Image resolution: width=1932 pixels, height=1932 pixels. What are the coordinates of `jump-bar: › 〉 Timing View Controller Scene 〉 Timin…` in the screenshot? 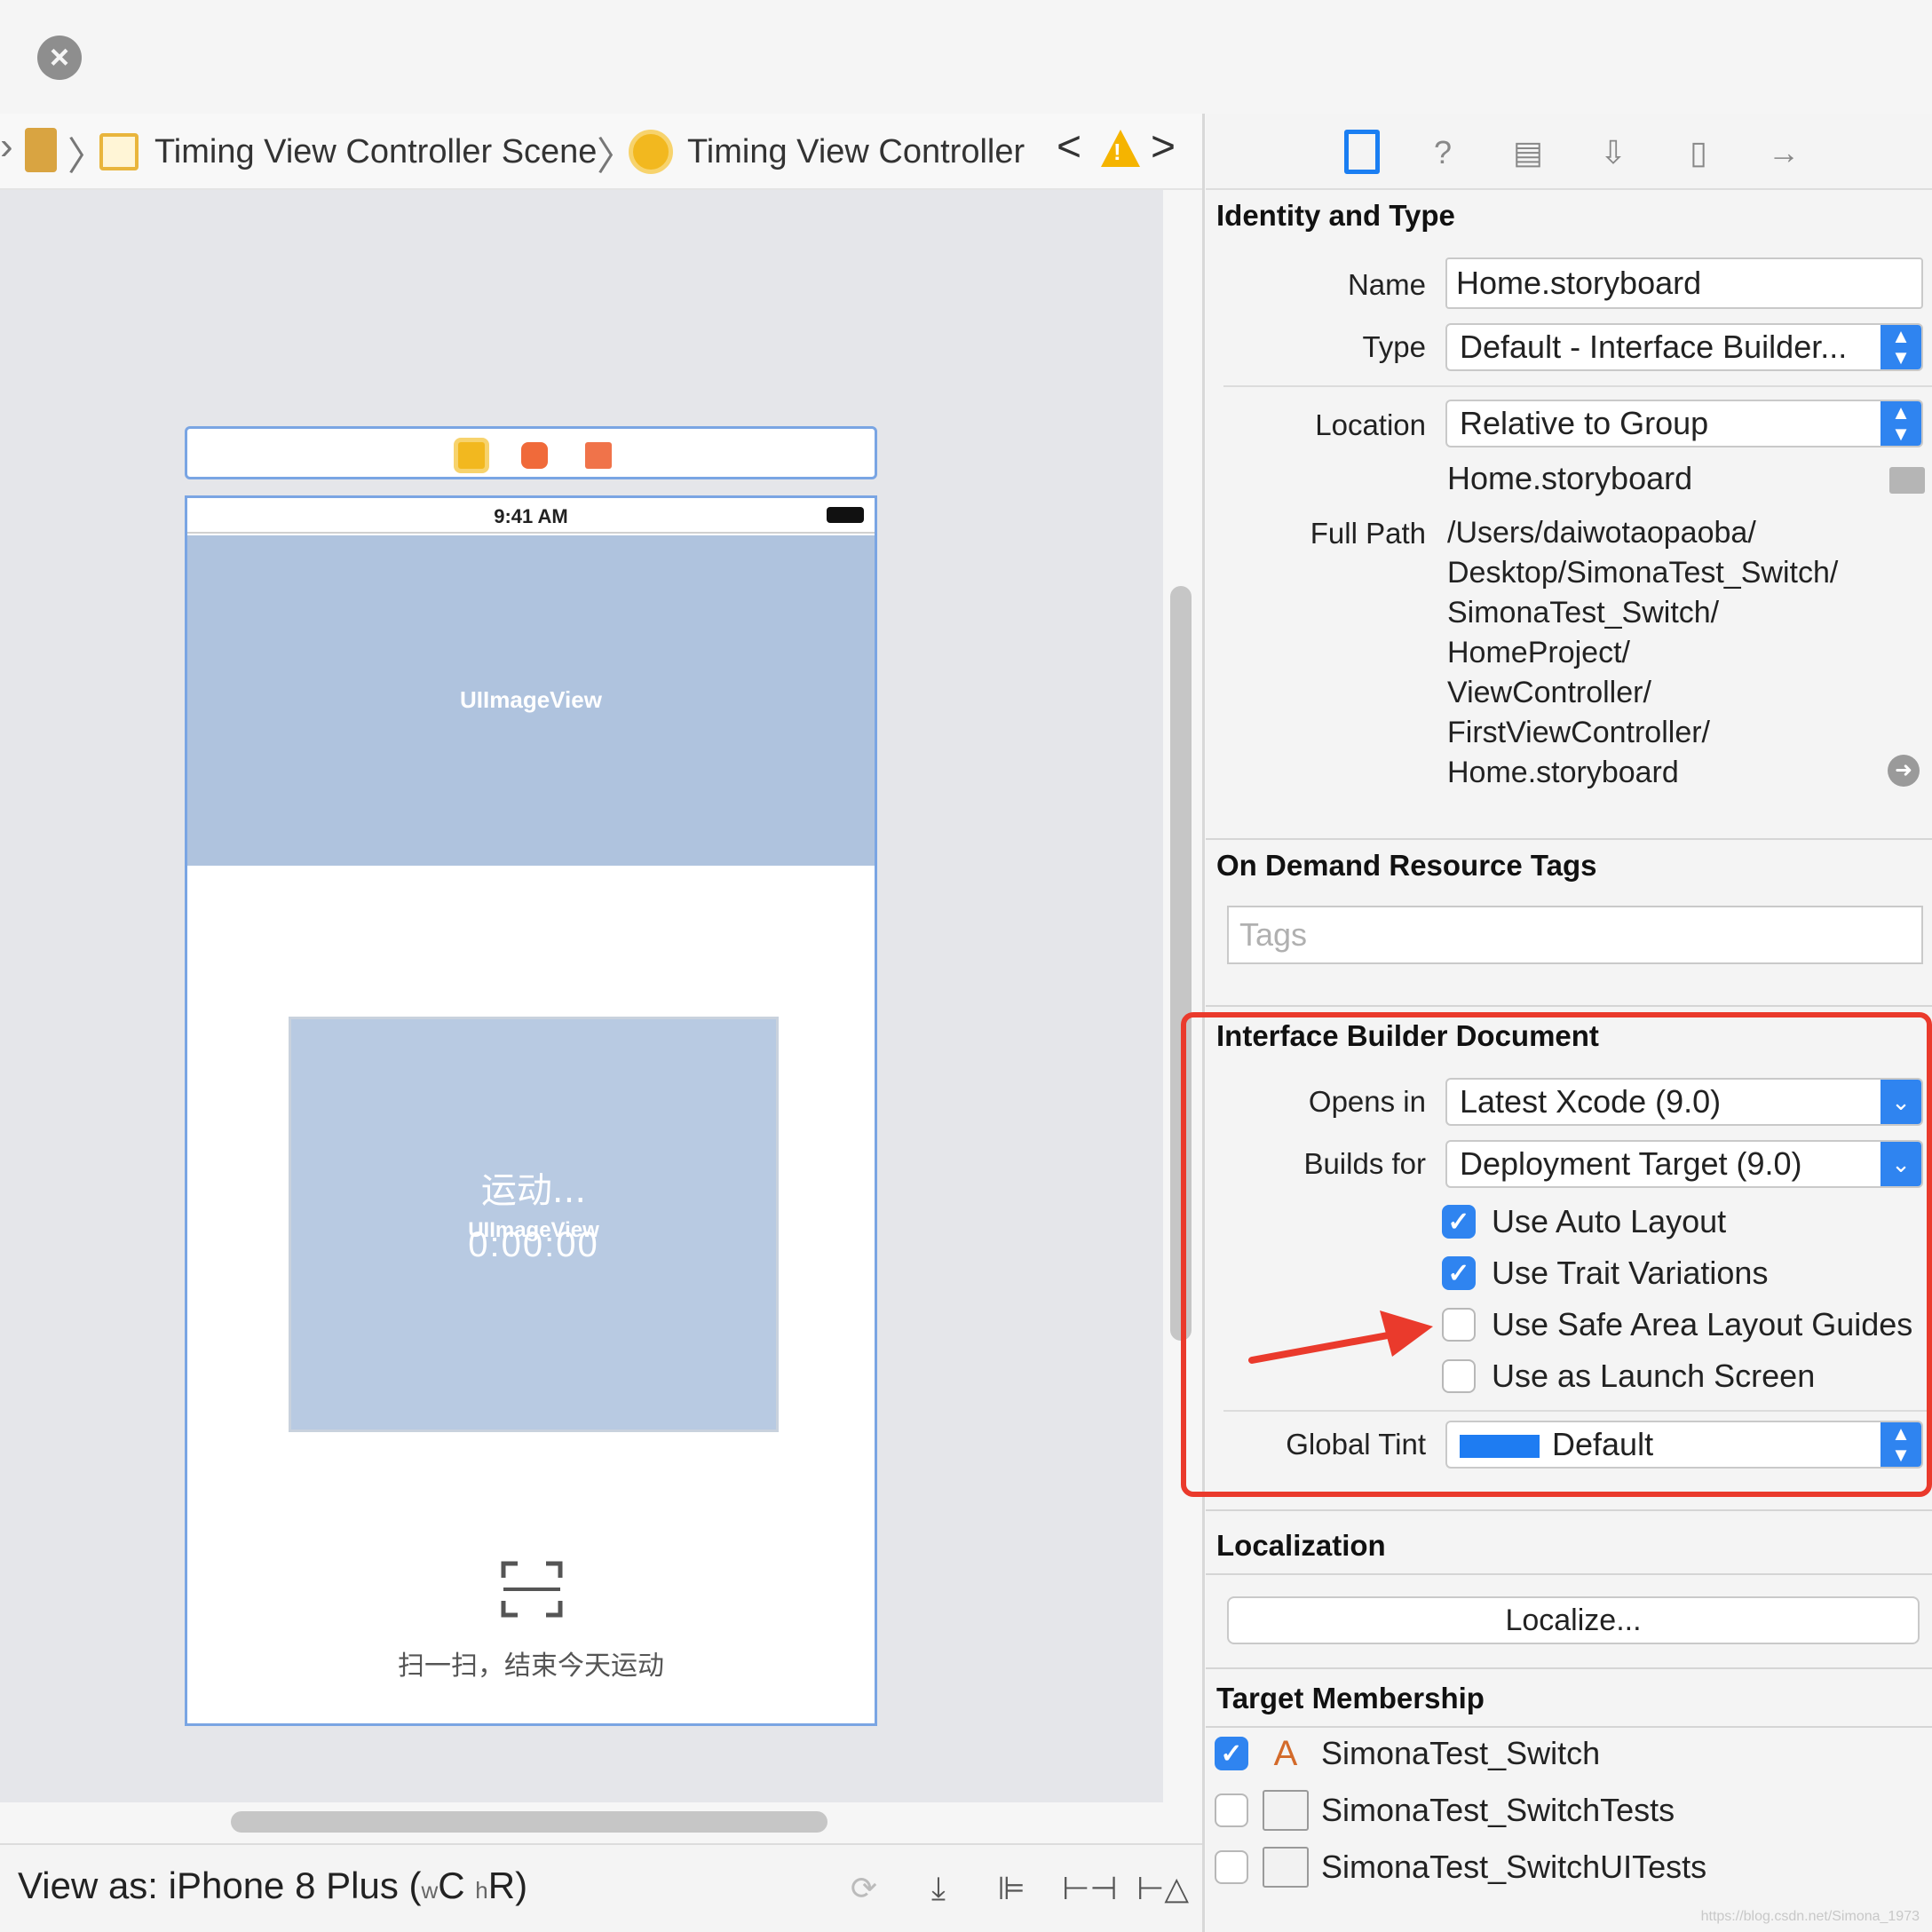 It's located at (602, 152).